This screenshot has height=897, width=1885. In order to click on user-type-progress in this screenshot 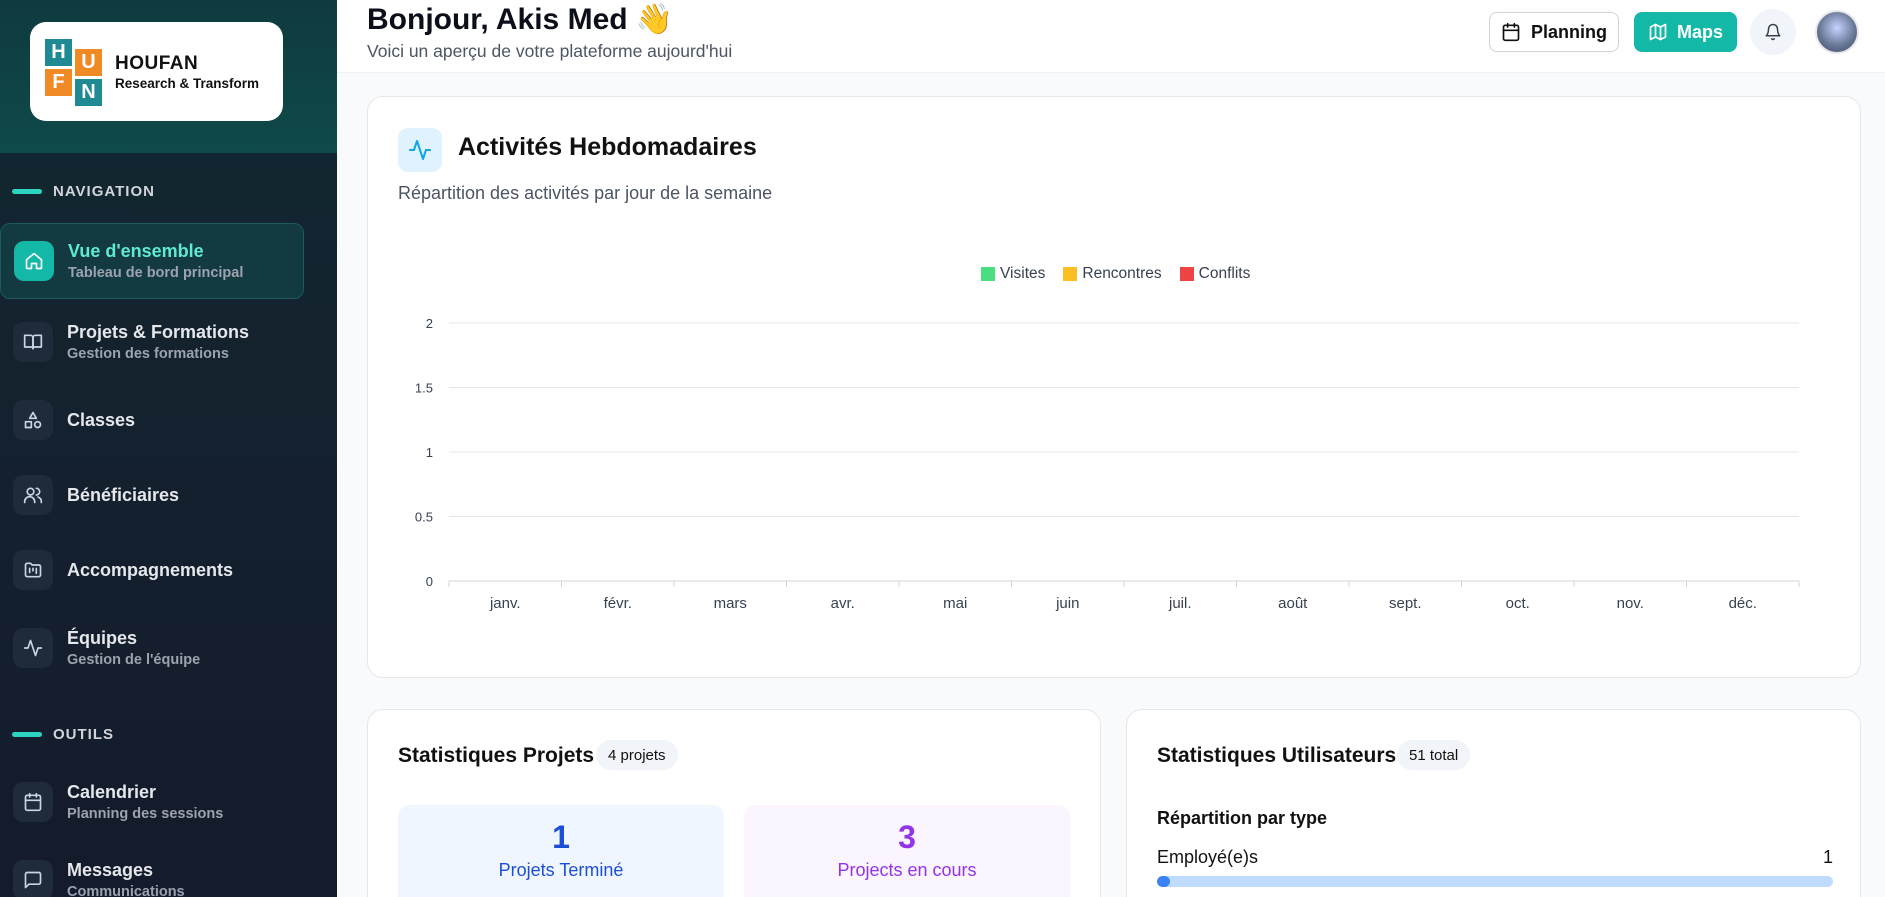, I will do `click(1495, 881)`.